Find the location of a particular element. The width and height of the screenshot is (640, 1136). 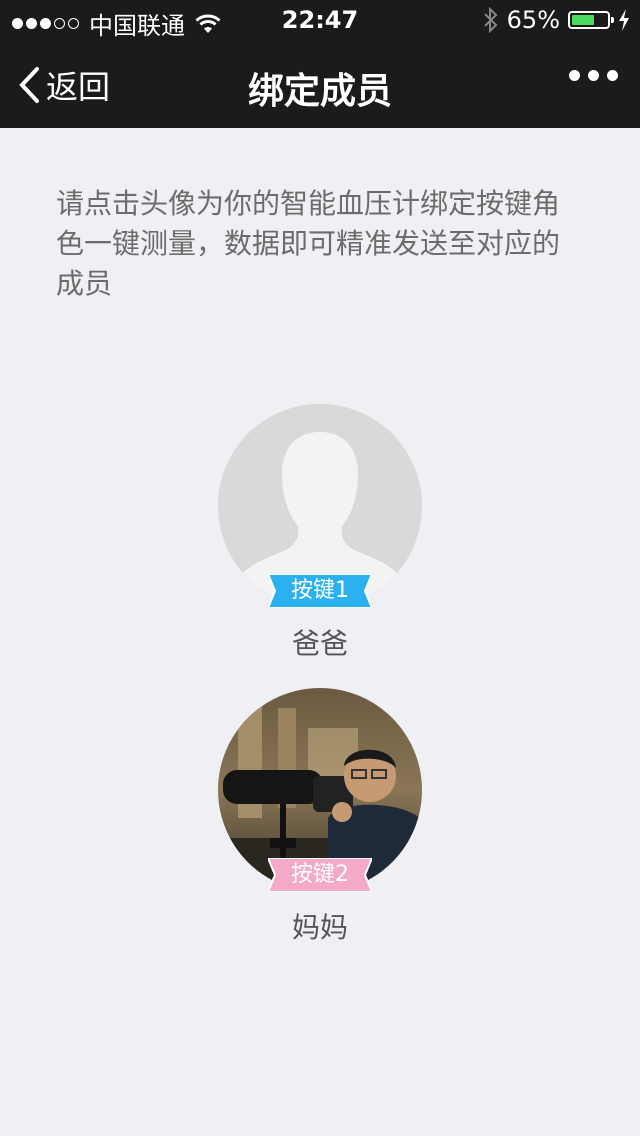

member-name: 妈妈 is located at coordinates (319, 927).